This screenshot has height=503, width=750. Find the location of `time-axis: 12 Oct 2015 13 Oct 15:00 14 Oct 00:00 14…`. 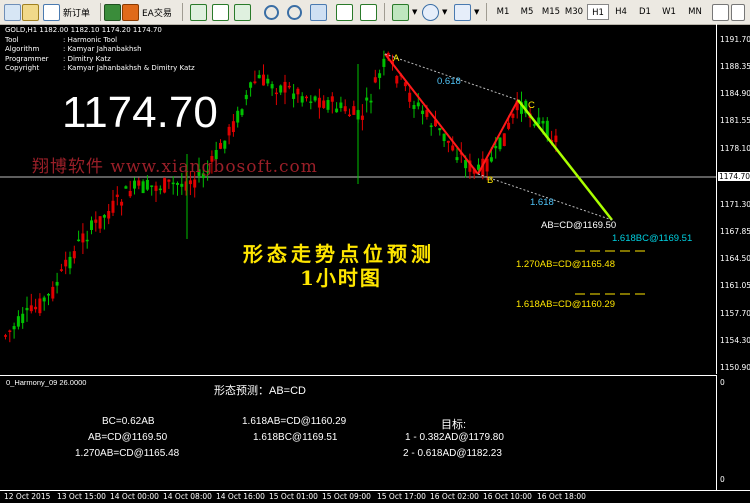

time-axis: 12 Oct 2015 13 Oct 15:00 14 Oct 00:00 14… is located at coordinates (375, 496).